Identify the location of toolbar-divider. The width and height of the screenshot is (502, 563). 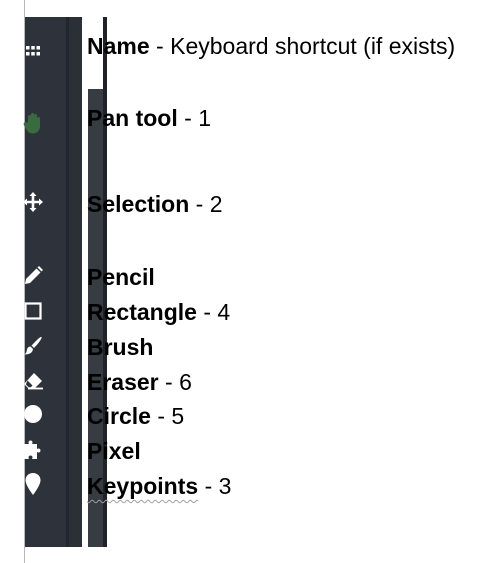
(67, 282).